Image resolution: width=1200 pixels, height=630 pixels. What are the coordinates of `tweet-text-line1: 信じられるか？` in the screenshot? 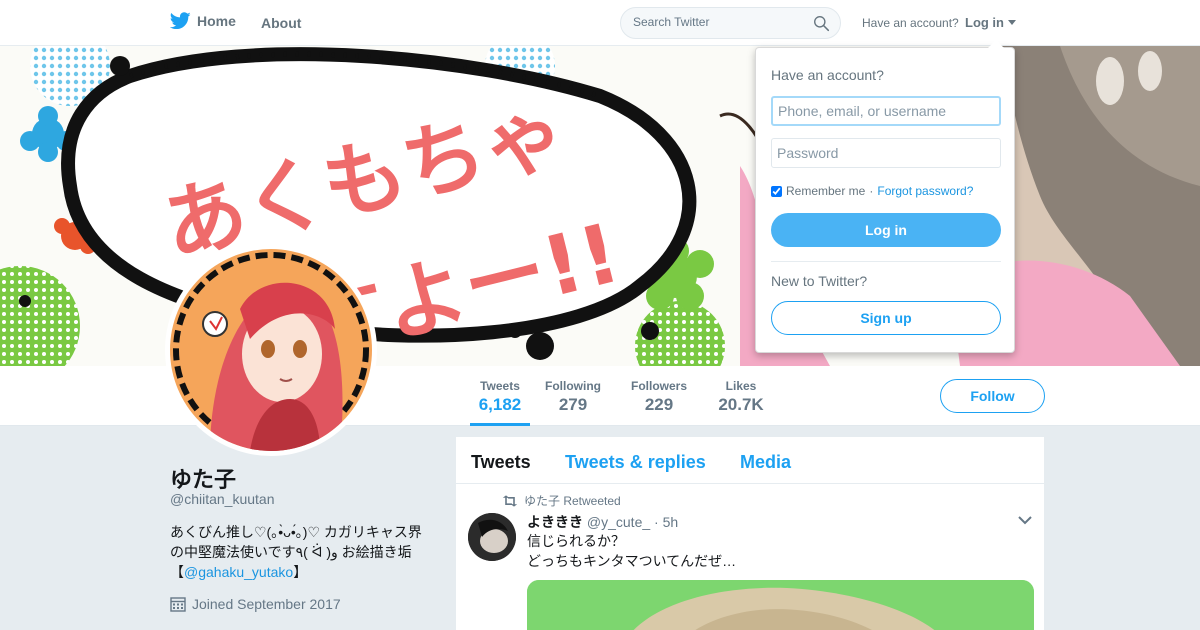 It's located at (576, 541).